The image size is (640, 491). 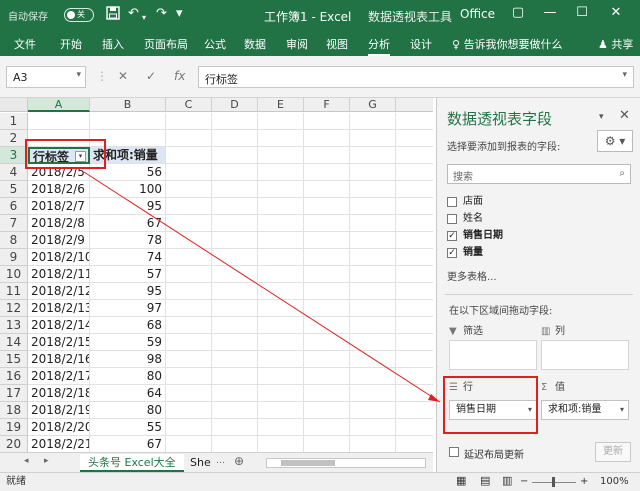 What do you see at coordinates (493, 347) in the screenshot?
I see `filter-area: ▼ 筛选` at bounding box center [493, 347].